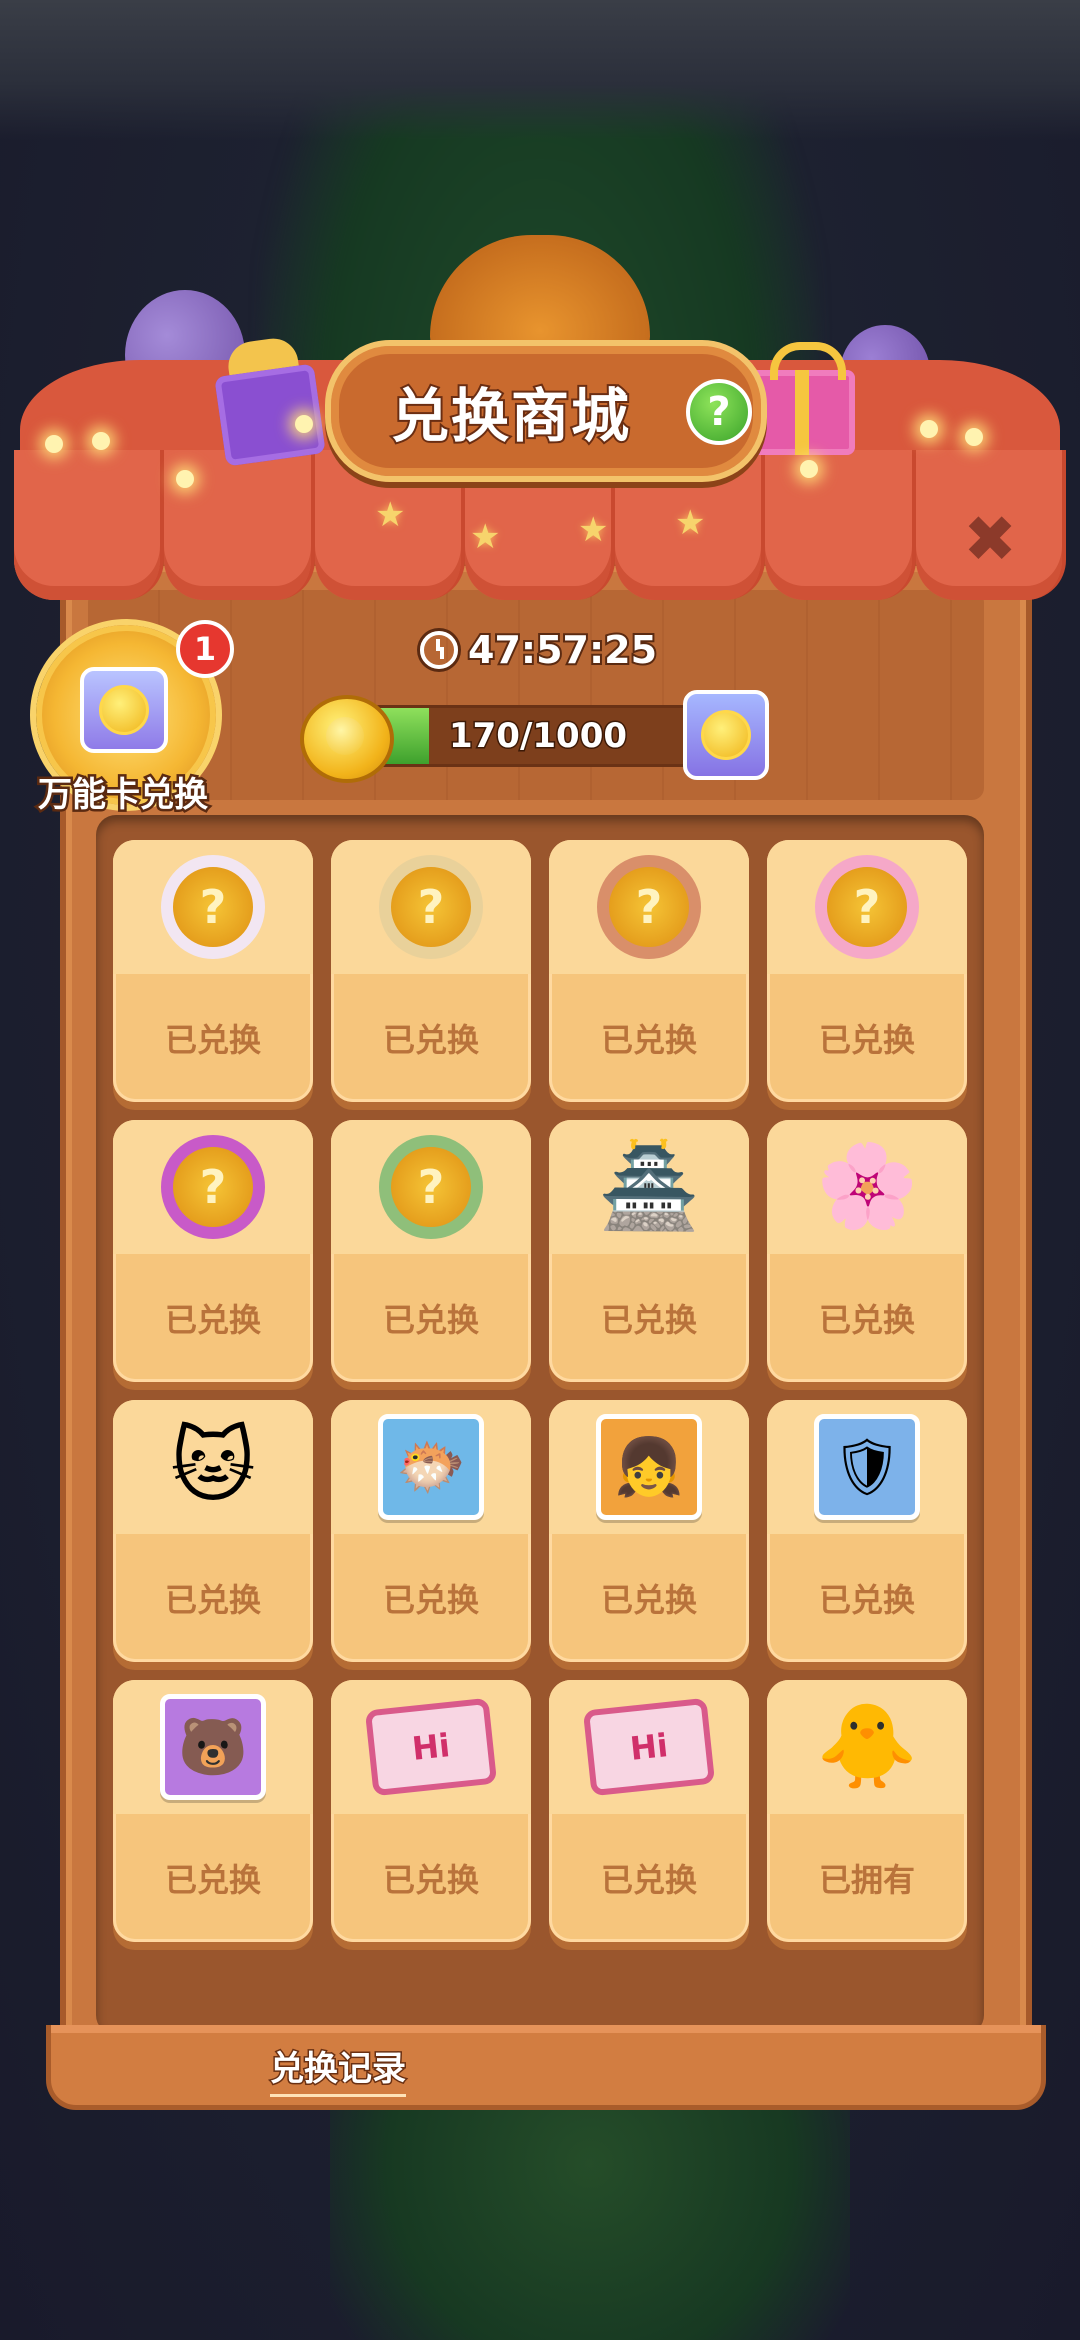 This screenshot has height=2340, width=1080. What do you see at coordinates (867, 971) in the screenshot?
I see `item-card-candy-shop-frame: ? 已兑换` at bounding box center [867, 971].